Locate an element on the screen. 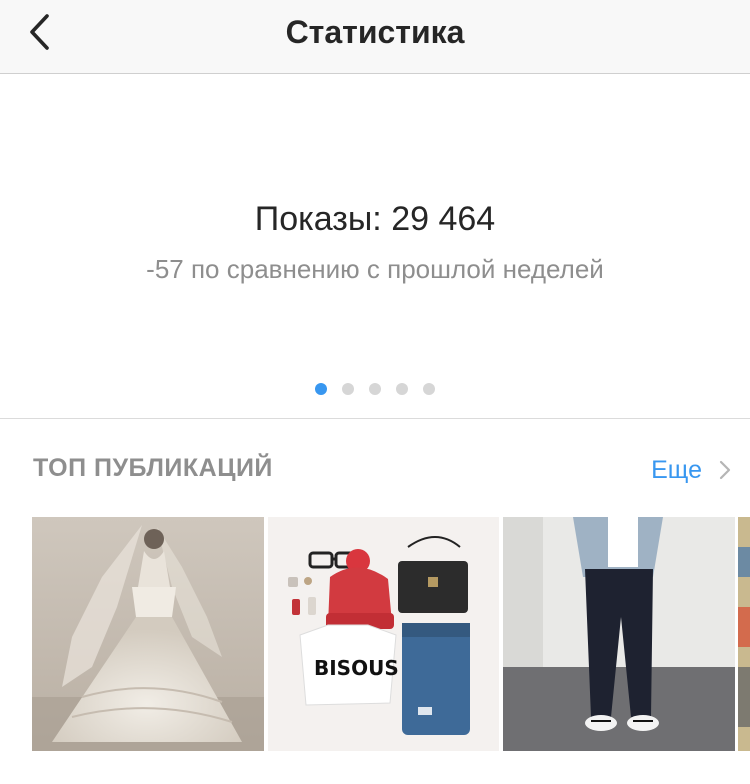 The image size is (750, 784). back-button is located at coordinates (40, 32).